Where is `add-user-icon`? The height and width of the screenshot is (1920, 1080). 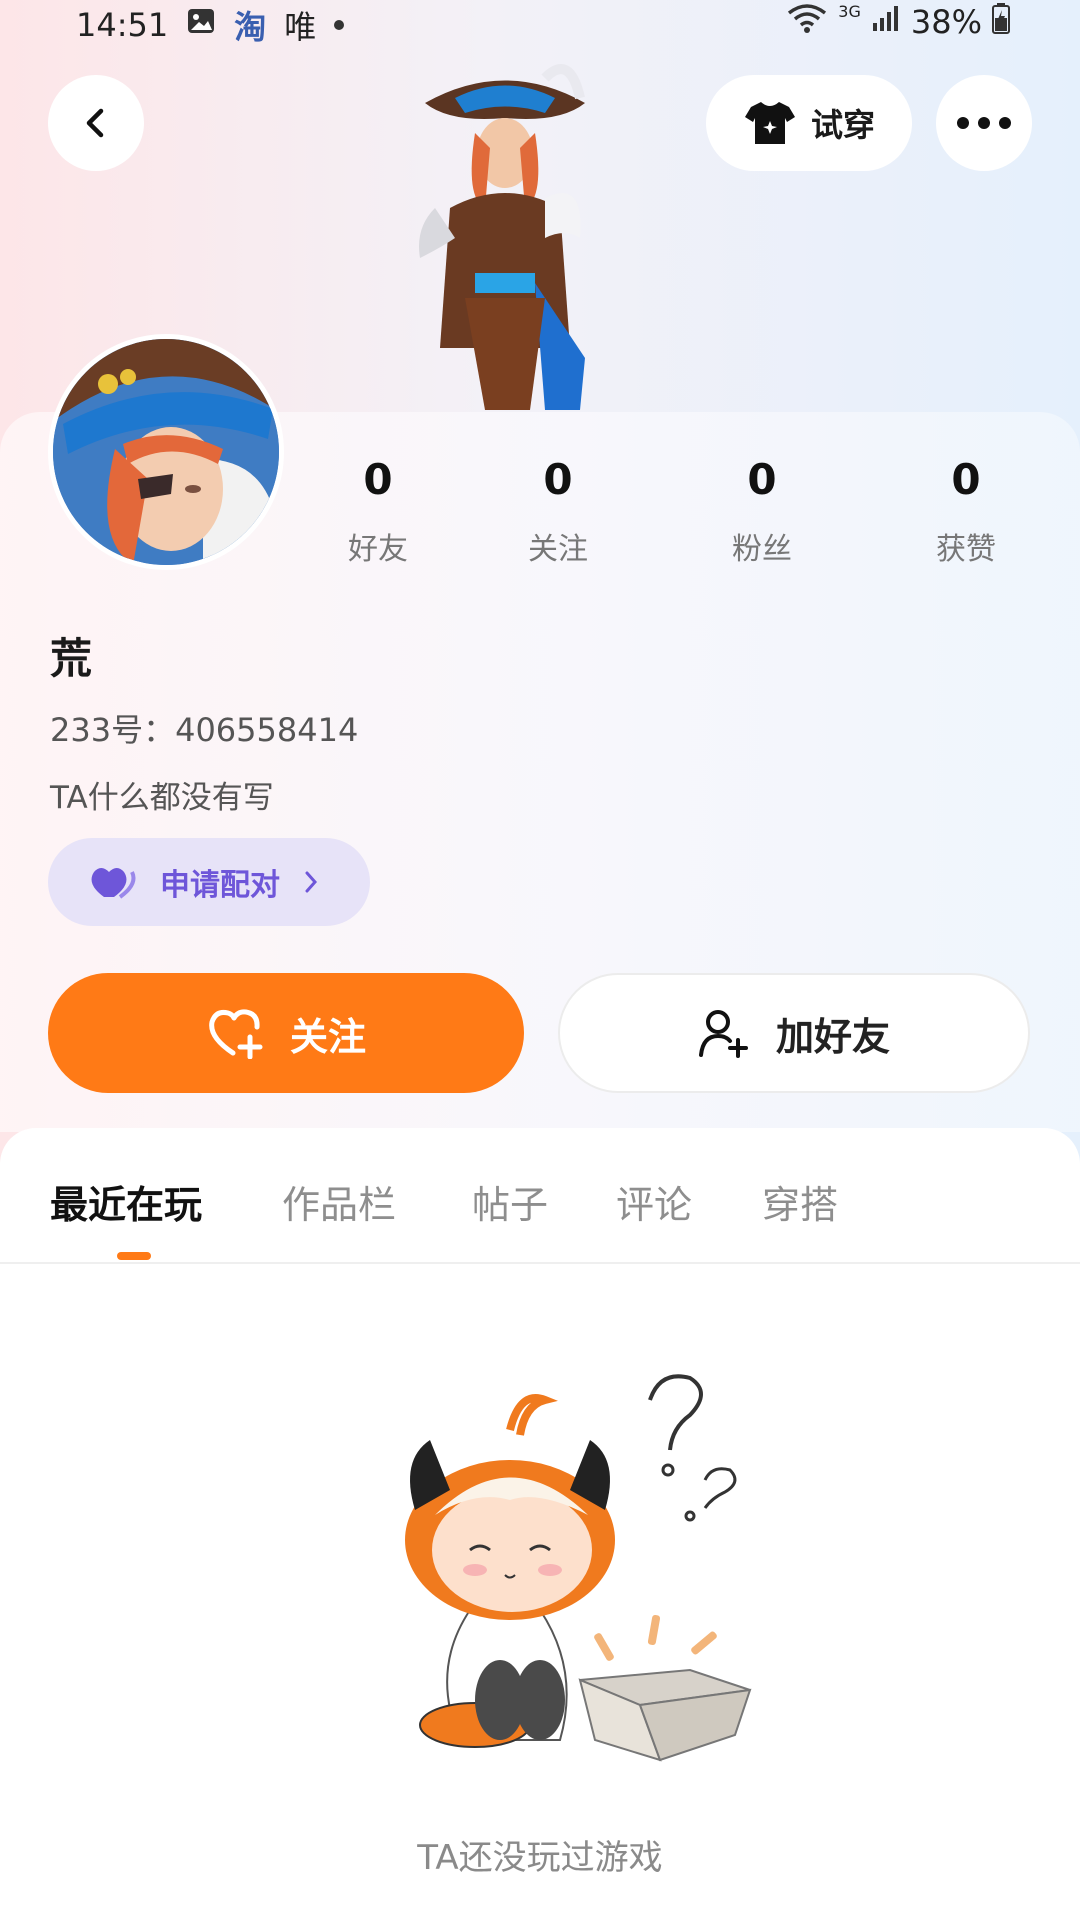
add-user-icon is located at coordinates (723, 1034).